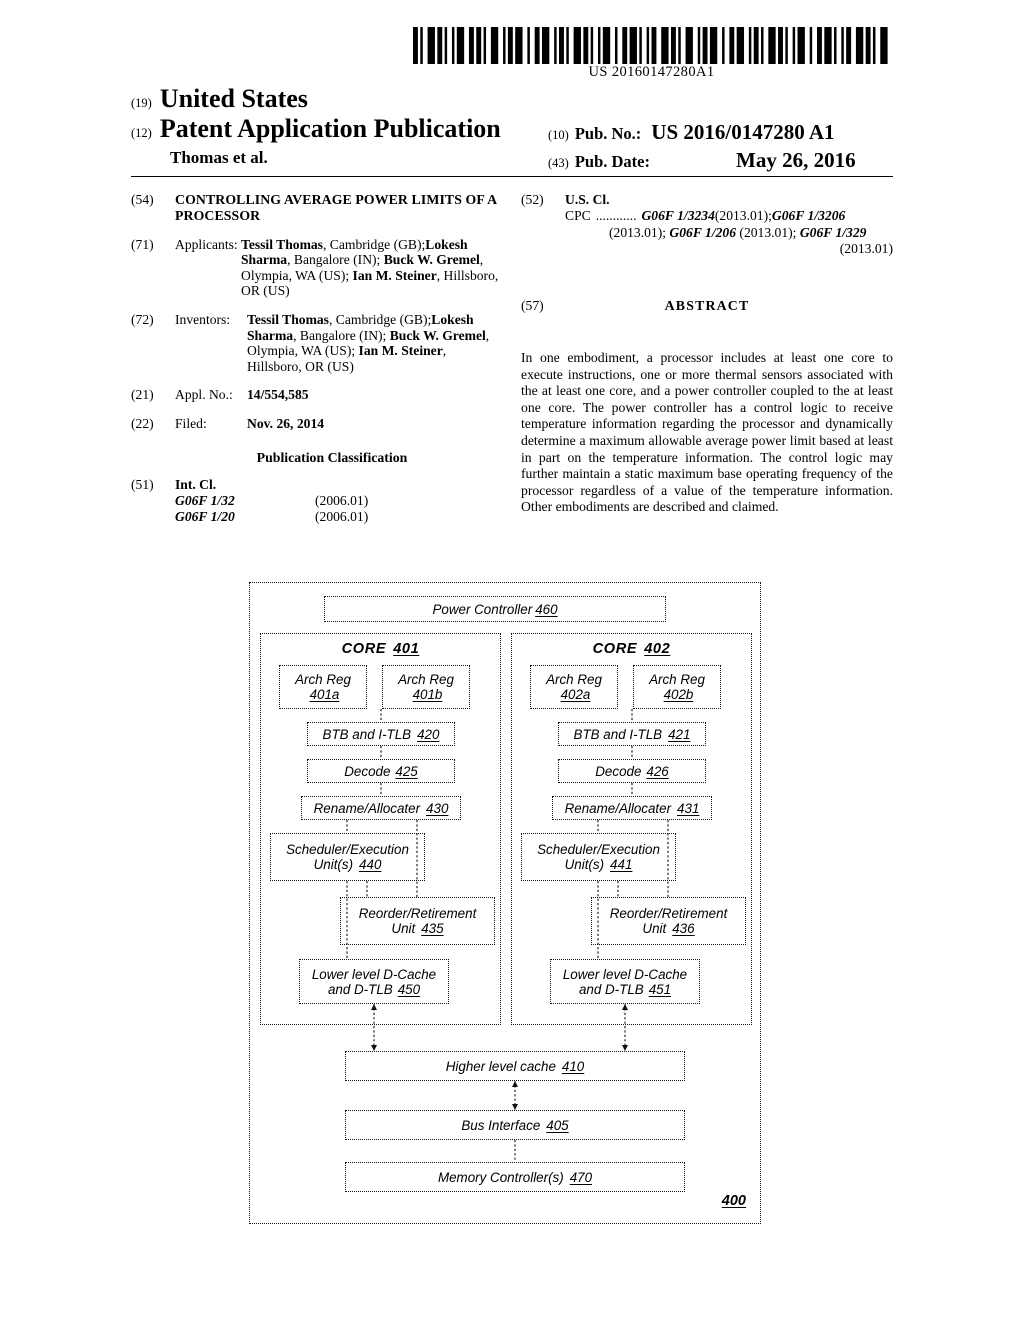 The height and width of the screenshot is (1320, 1024). Describe the element at coordinates (557, 1125) in the screenshot. I see `bus-interface-ref: 405` at that location.